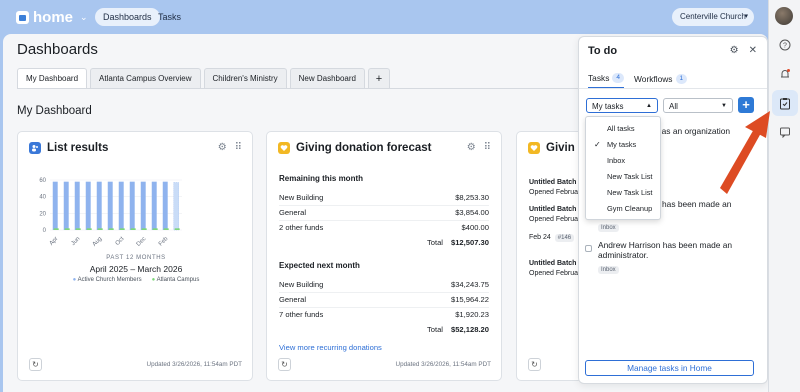 Image resolution: width=800 pixels, height=392 pixels. What do you see at coordinates (164, 242) in the screenshot?
I see `x-tick-label: Feb` at bounding box center [164, 242].